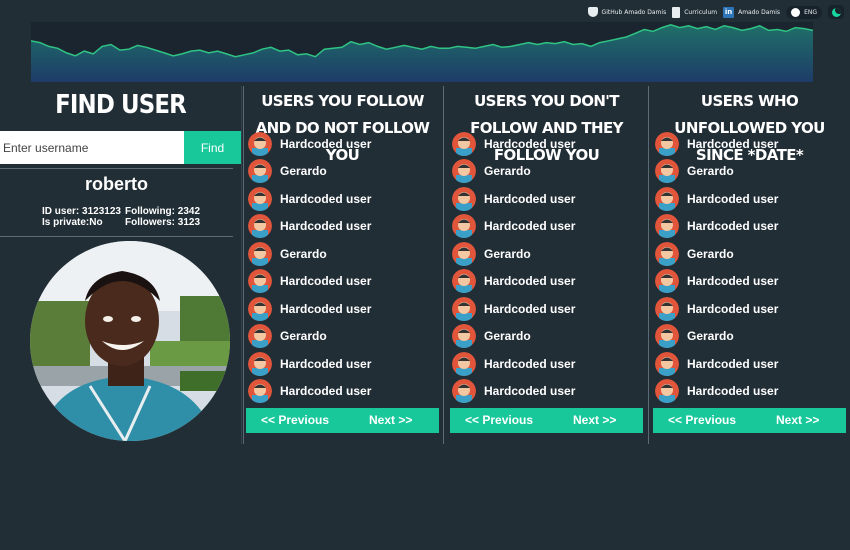  I want to click on find-button: Find, so click(212, 147).